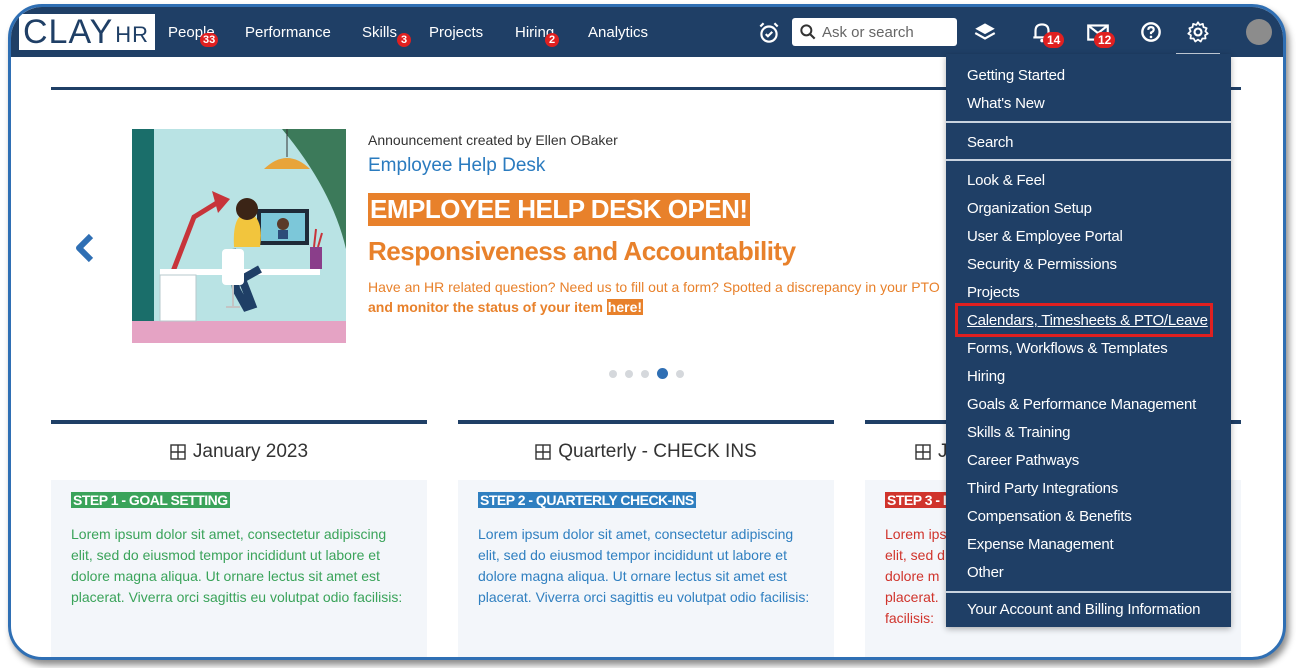 This screenshot has height=668, width=1296. What do you see at coordinates (239, 236) in the screenshot?
I see `announcement-illustration` at bounding box center [239, 236].